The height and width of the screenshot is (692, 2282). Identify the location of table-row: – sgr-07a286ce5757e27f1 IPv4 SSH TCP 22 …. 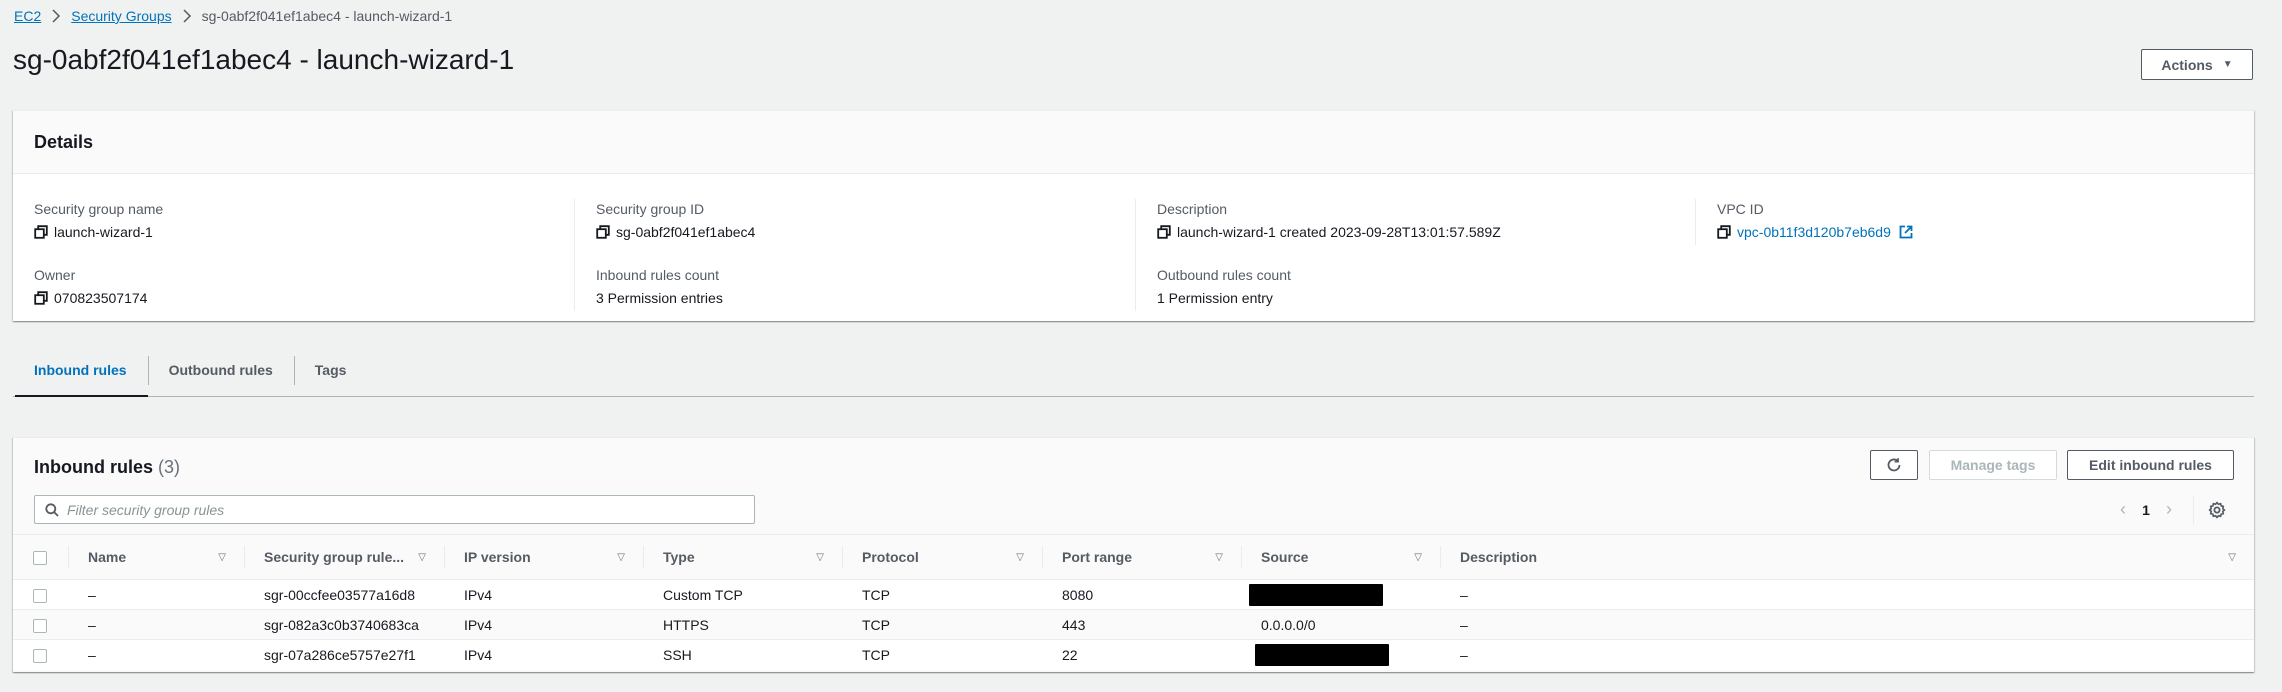
(1133, 654).